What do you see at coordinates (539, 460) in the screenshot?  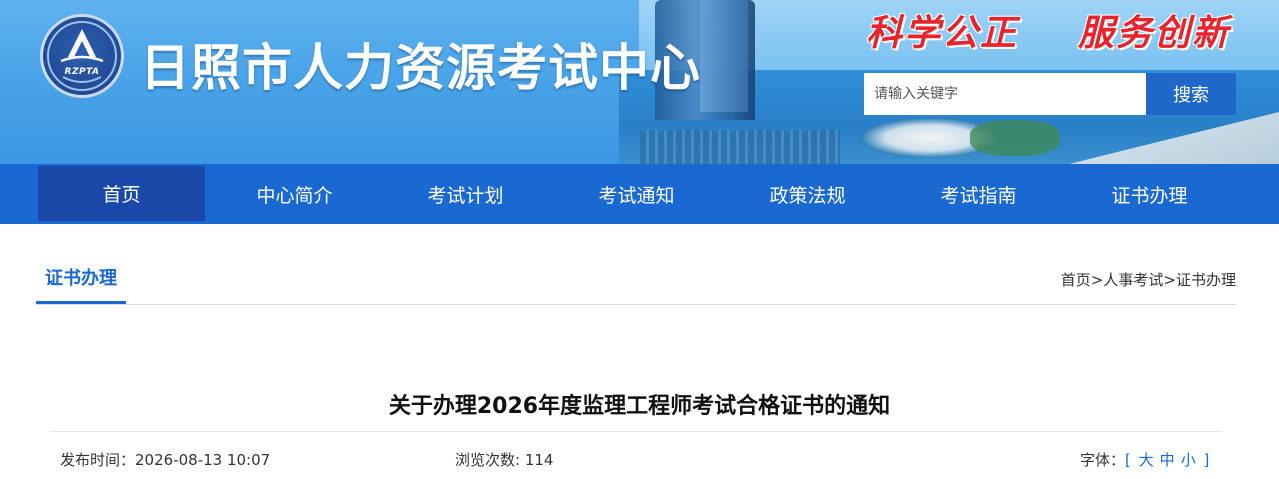 I see `view-count-value: 114` at bounding box center [539, 460].